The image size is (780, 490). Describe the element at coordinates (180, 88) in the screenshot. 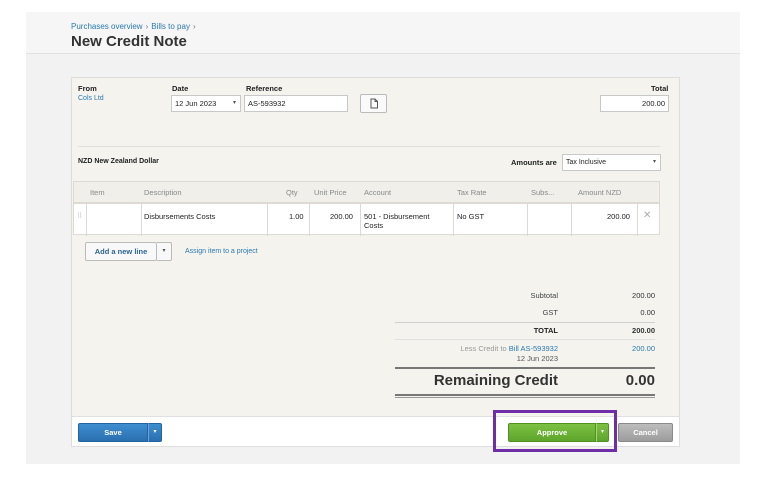

I see `date-label: Date` at that location.